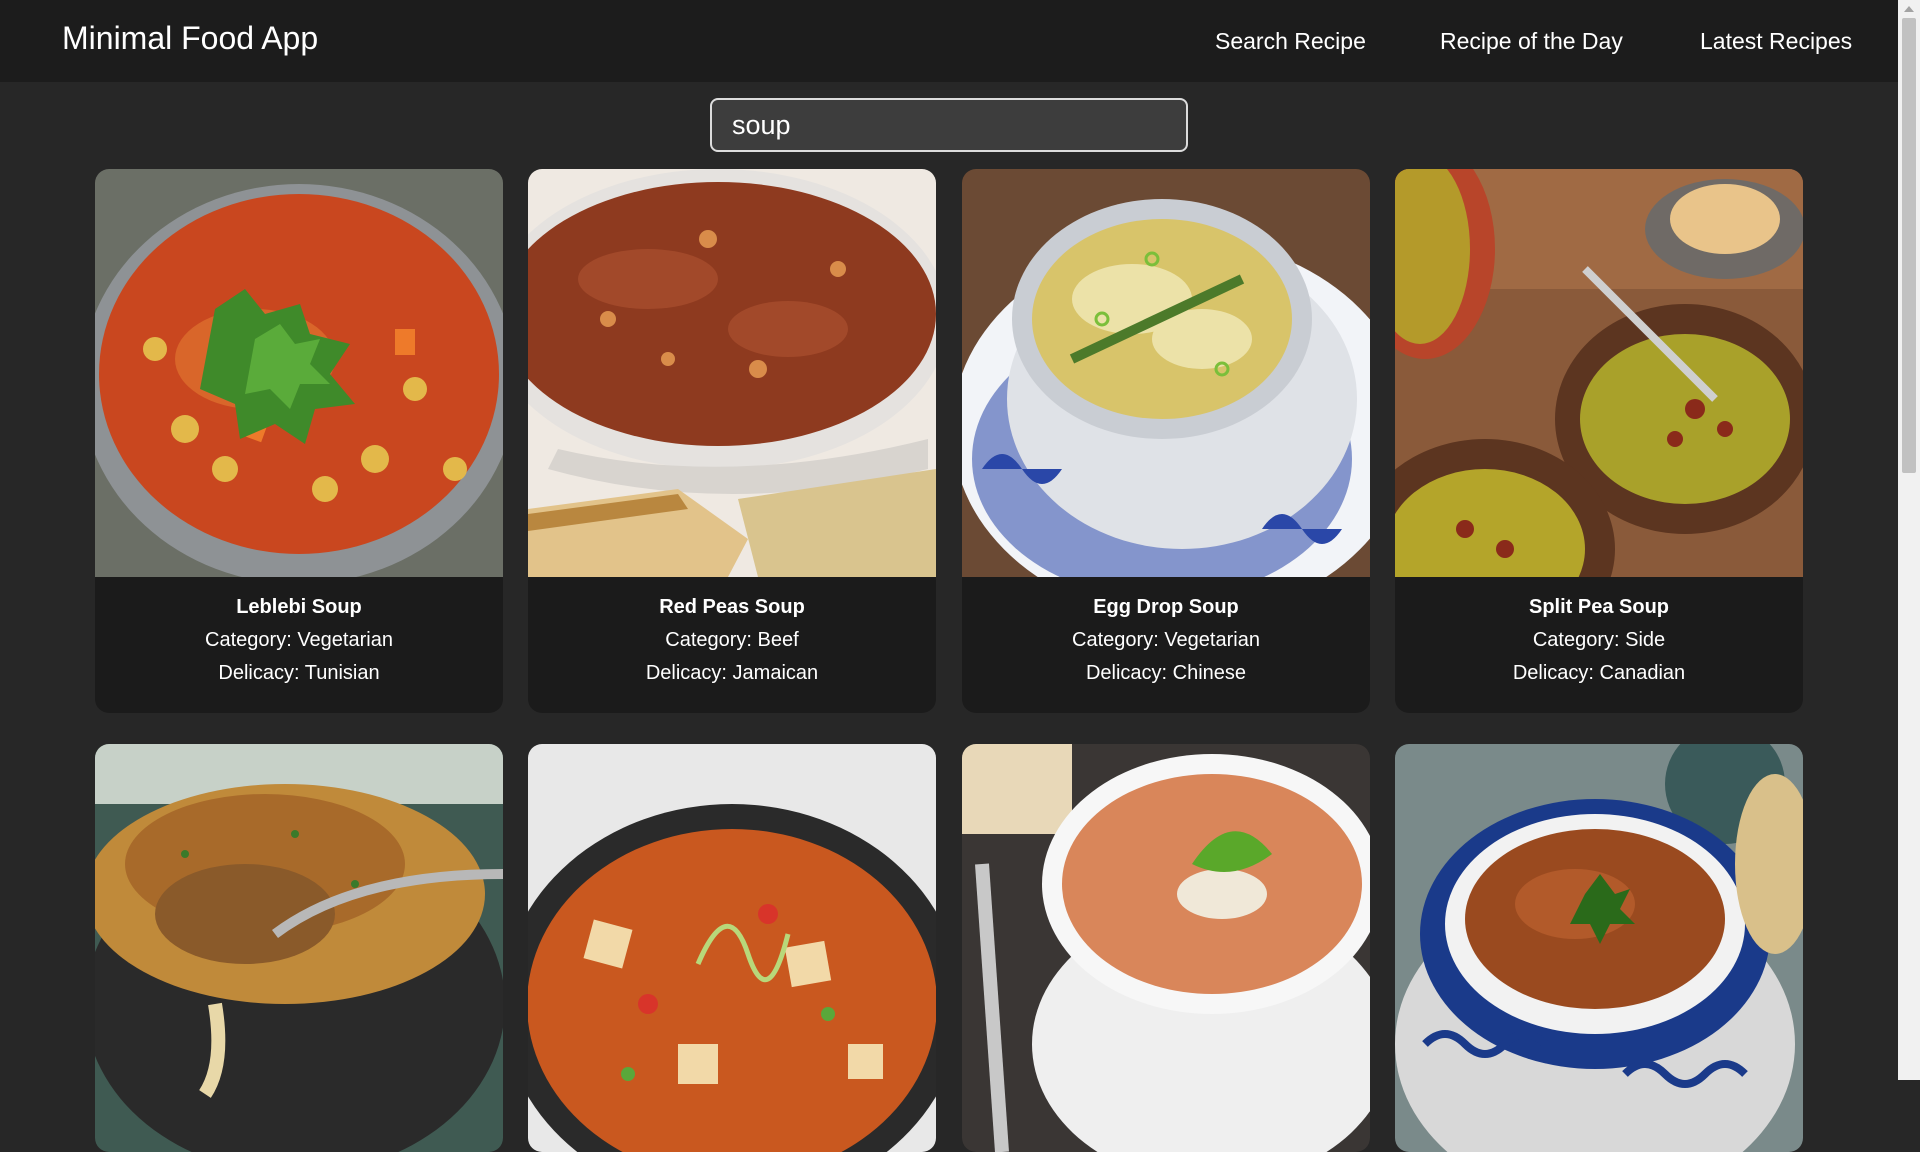  I want to click on recipe-delicacy: Delicacy: Jamaican, so click(732, 673).